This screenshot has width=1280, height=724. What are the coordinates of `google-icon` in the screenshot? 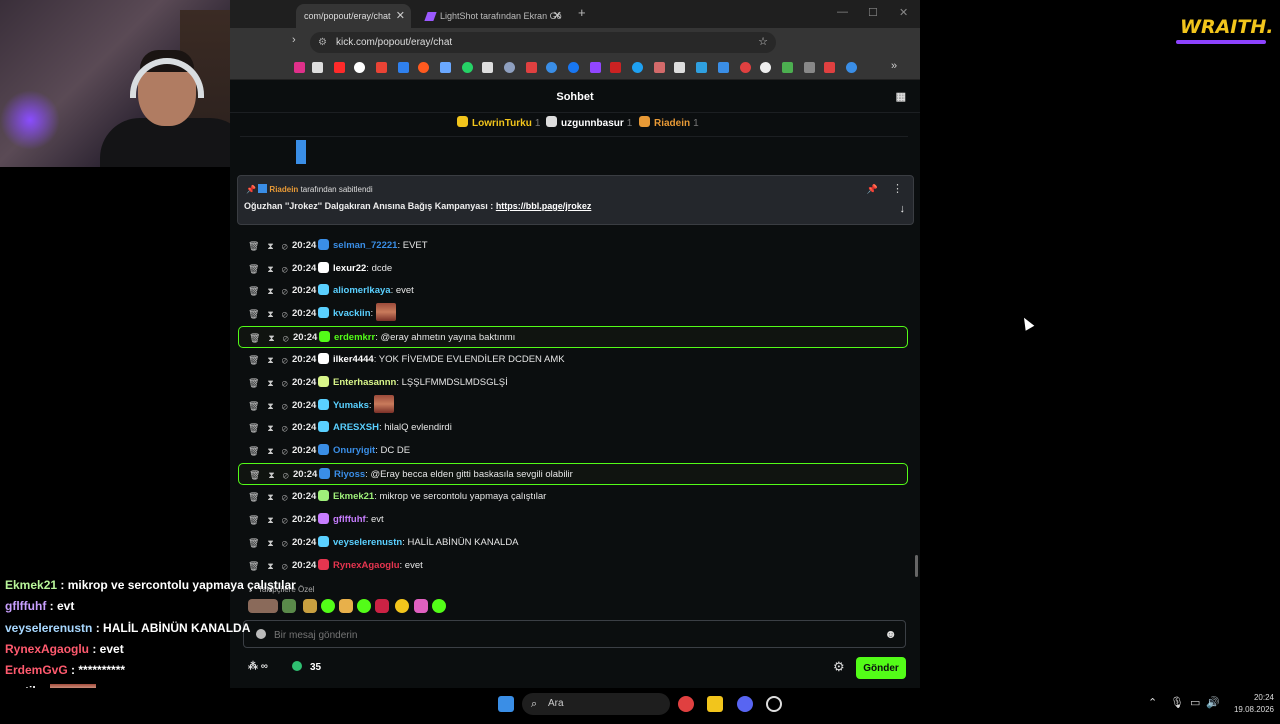 It's located at (359, 67).